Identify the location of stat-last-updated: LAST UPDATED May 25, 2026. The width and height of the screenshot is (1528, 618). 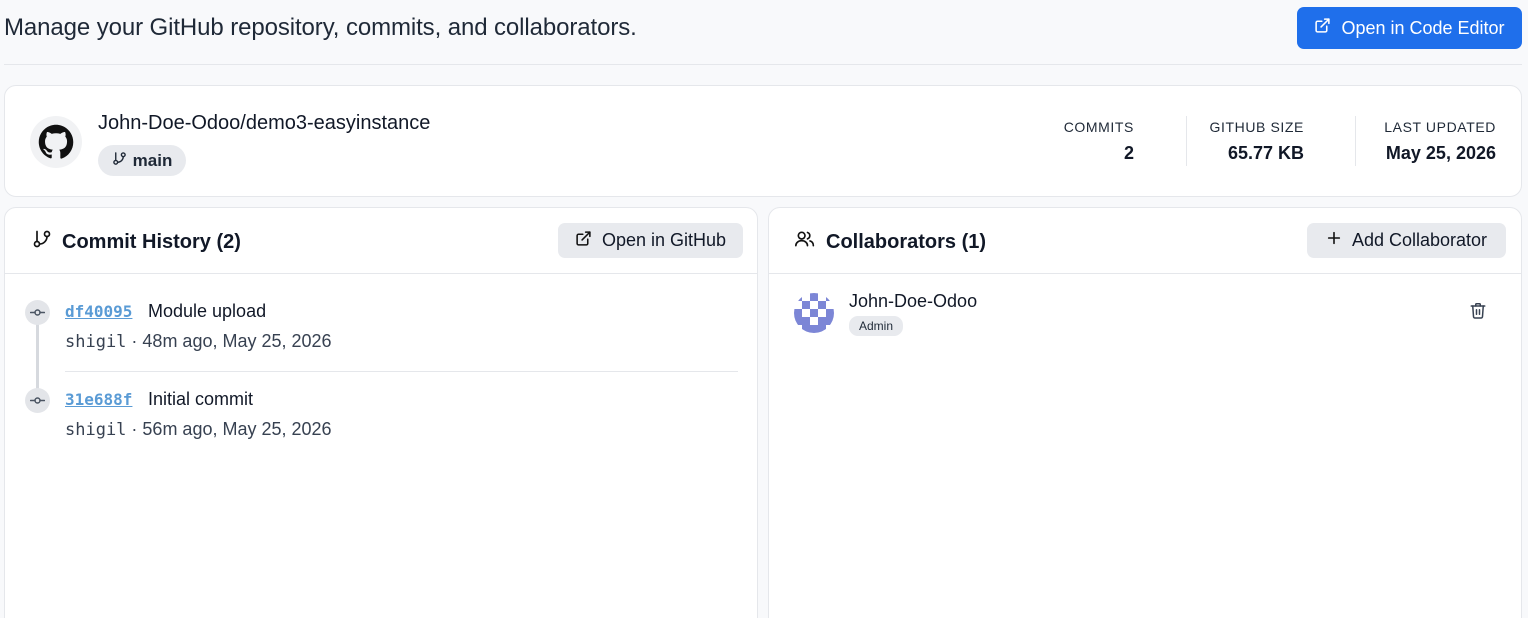
(1440, 141).